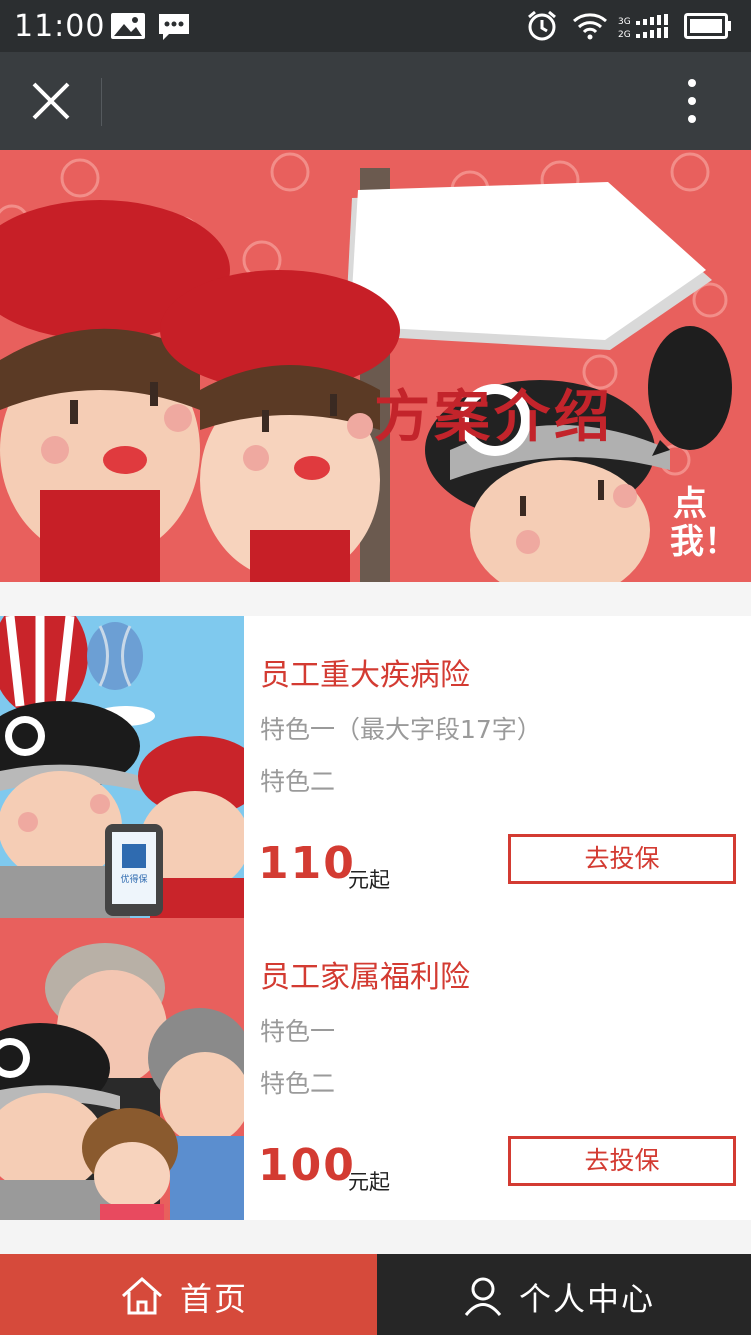 The image size is (751, 1335). Describe the element at coordinates (60, 26) in the screenshot. I see `status-time: 11:00` at that location.